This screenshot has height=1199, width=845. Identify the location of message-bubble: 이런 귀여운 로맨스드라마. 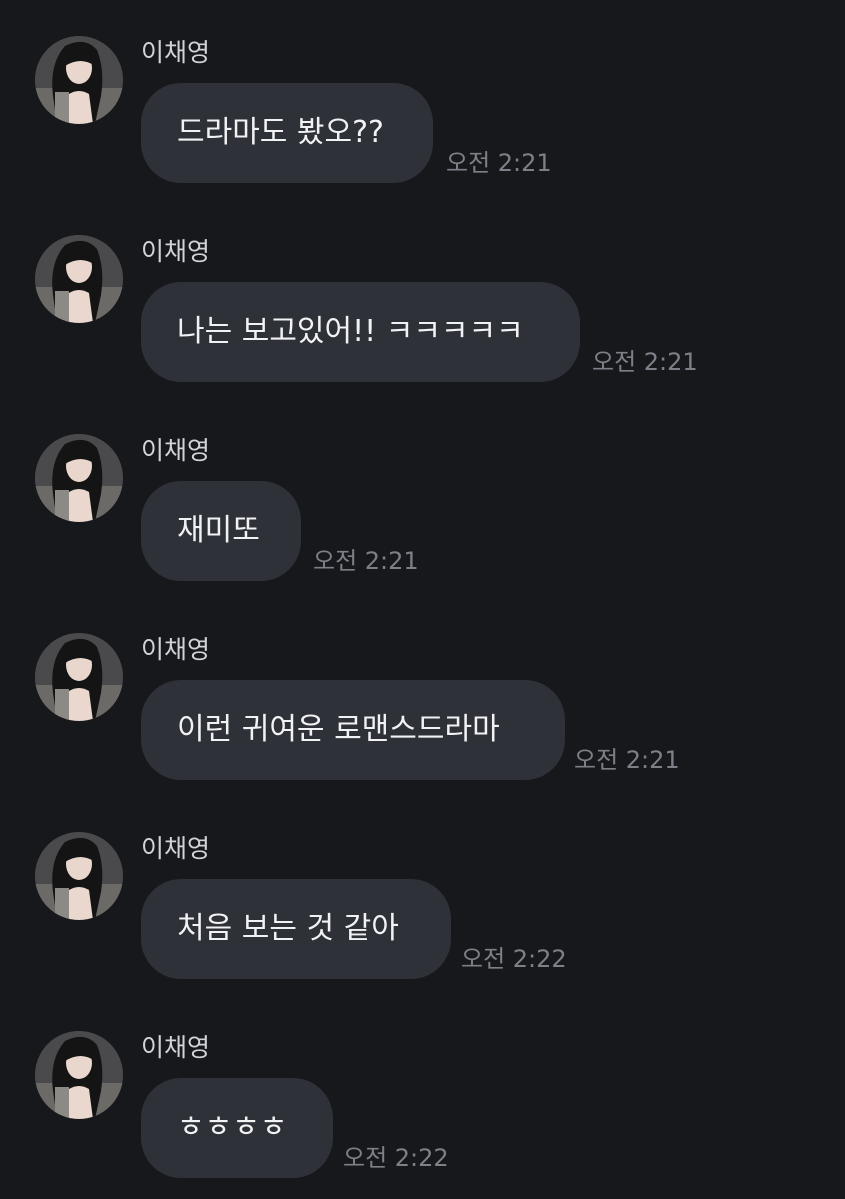
(353, 730).